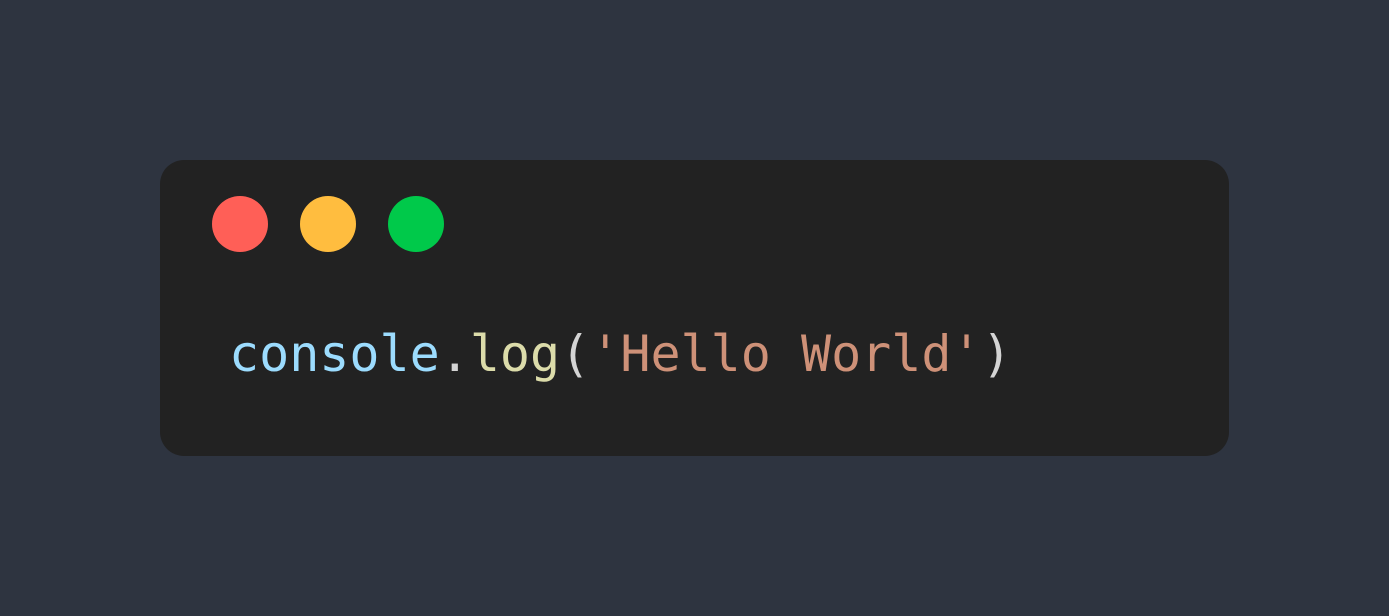  Describe the element at coordinates (515, 354) in the screenshot. I see `code-method-token: log` at that location.